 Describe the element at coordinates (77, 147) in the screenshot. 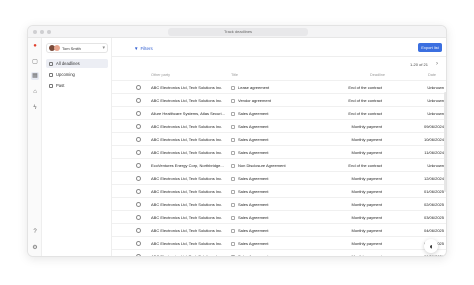

I see `sidebar: Tom Smith ▾ All deadlines Upcoming Past` at that location.